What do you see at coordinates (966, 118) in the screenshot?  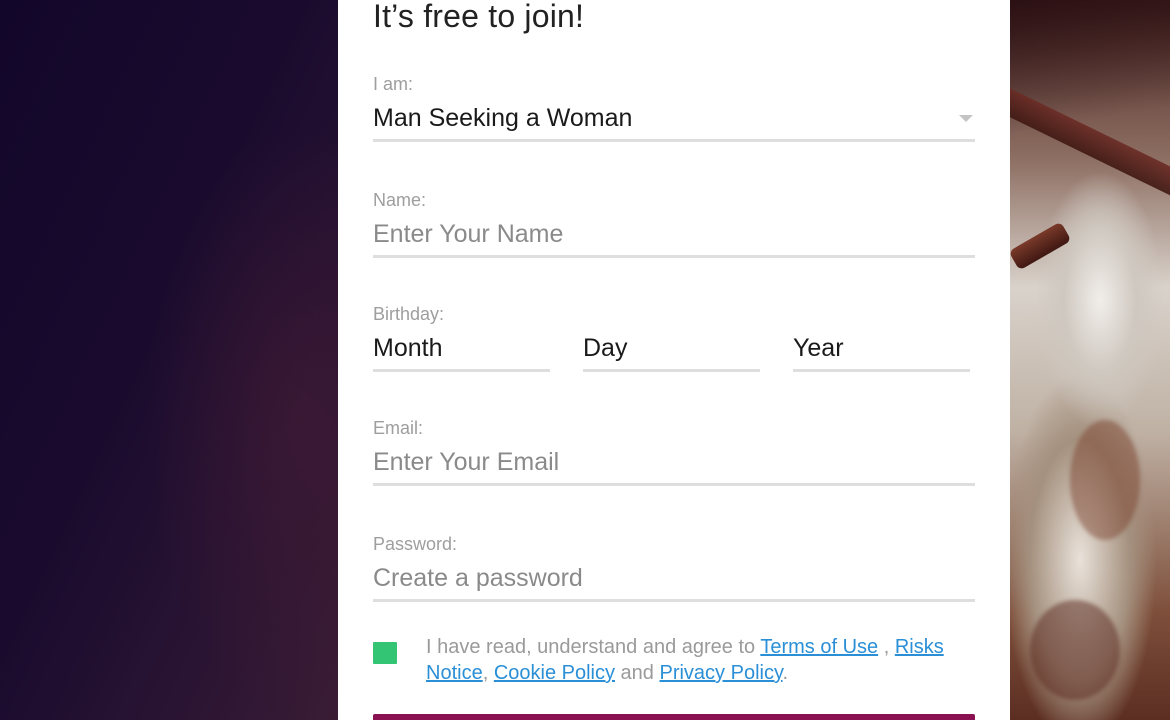 I see `chevron-down-icon` at bounding box center [966, 118].